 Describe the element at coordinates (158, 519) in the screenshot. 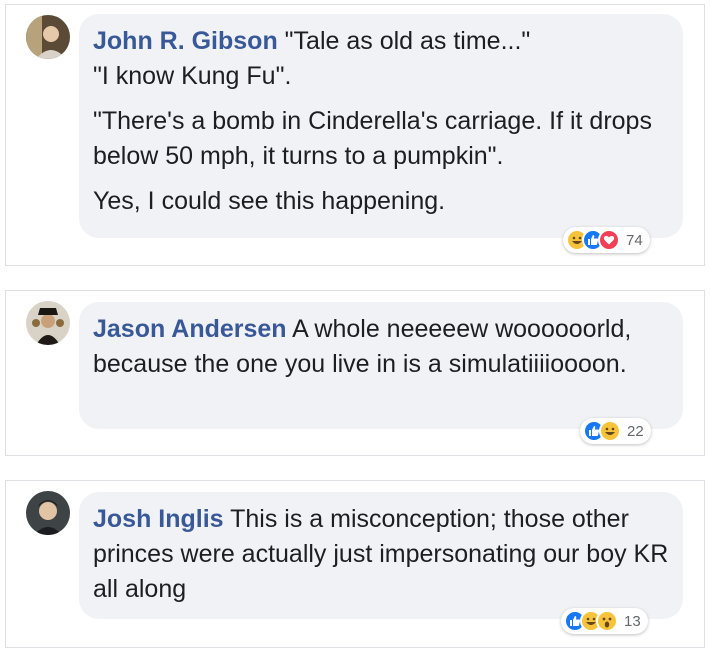

I see `author-name: Josh Inglis` at that location.